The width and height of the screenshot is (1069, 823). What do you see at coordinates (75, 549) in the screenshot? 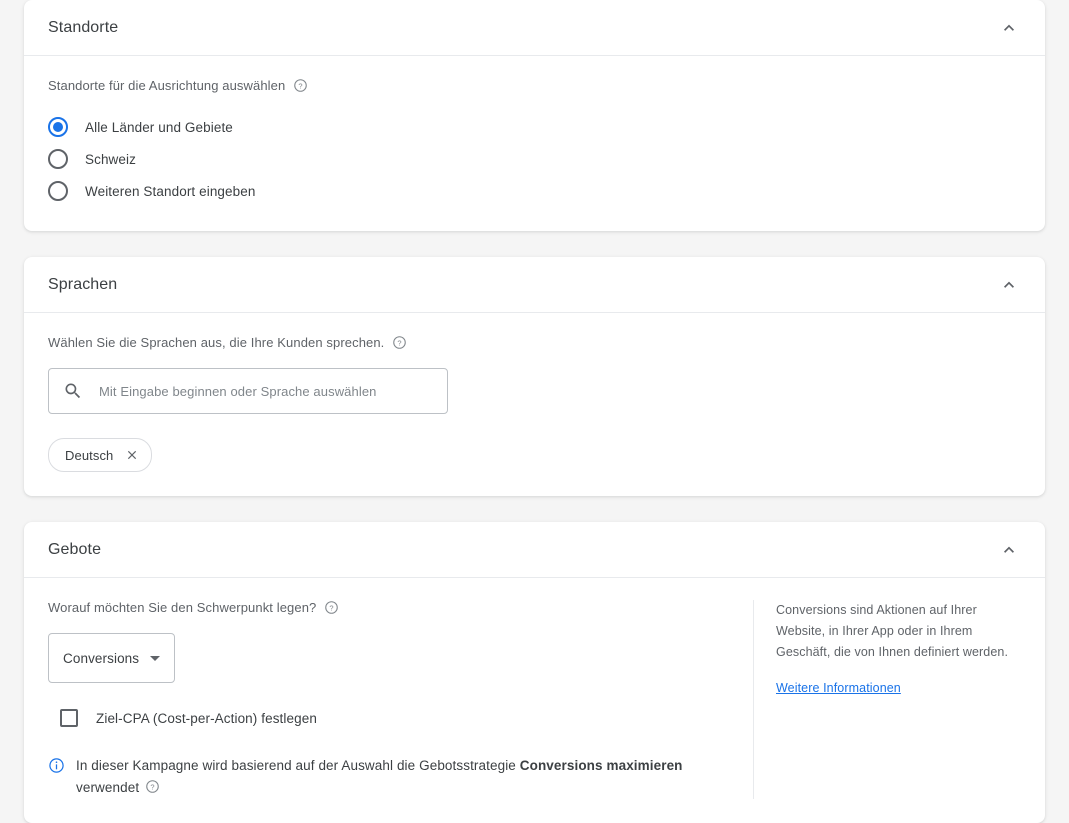
I see `bids-title: Gebote` at bounding box center [75, 549].